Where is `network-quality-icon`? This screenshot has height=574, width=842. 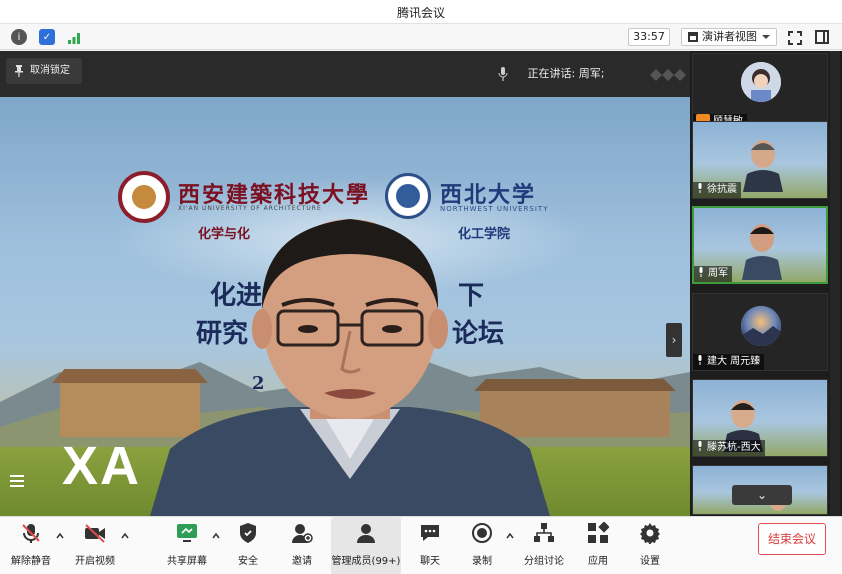 network-quality-icon is located at coordinates (668, 75).